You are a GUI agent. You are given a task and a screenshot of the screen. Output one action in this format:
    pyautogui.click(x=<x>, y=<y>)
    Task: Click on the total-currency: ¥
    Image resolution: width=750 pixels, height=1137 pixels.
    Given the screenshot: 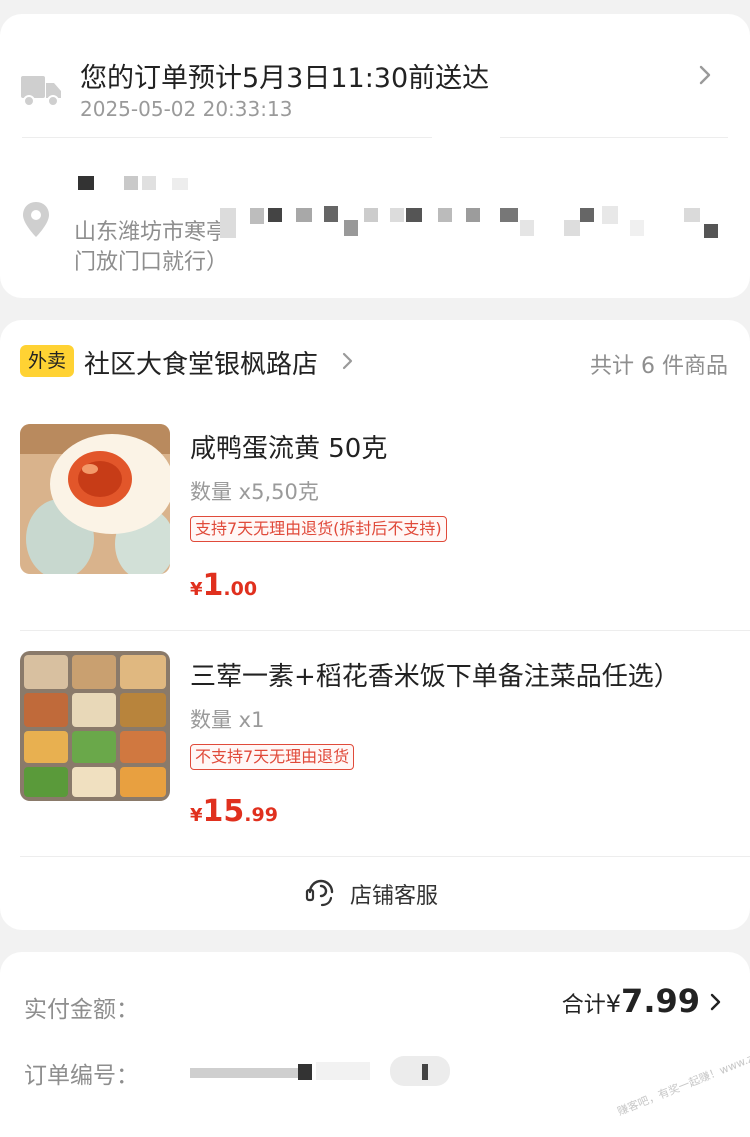 What is the action you would take?
    pyautogui.click(x=613, y=1004)
    